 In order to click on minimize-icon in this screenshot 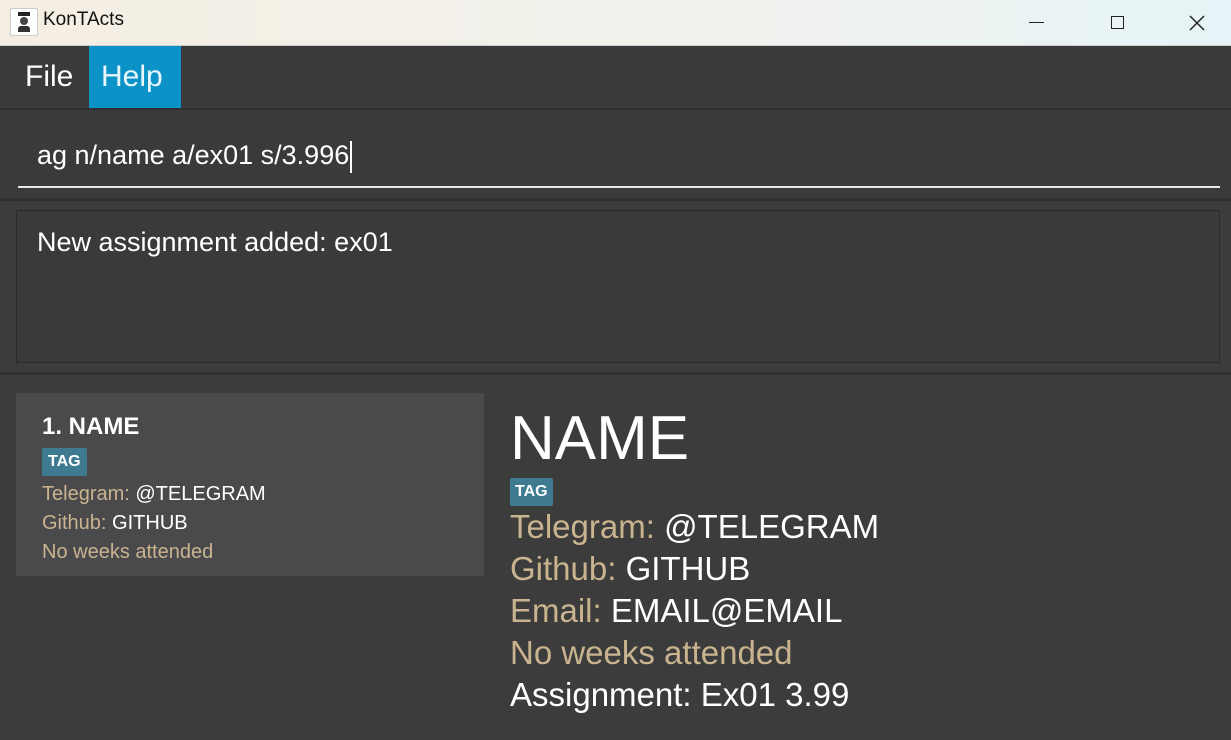, I will do `click(1036, 22)`.